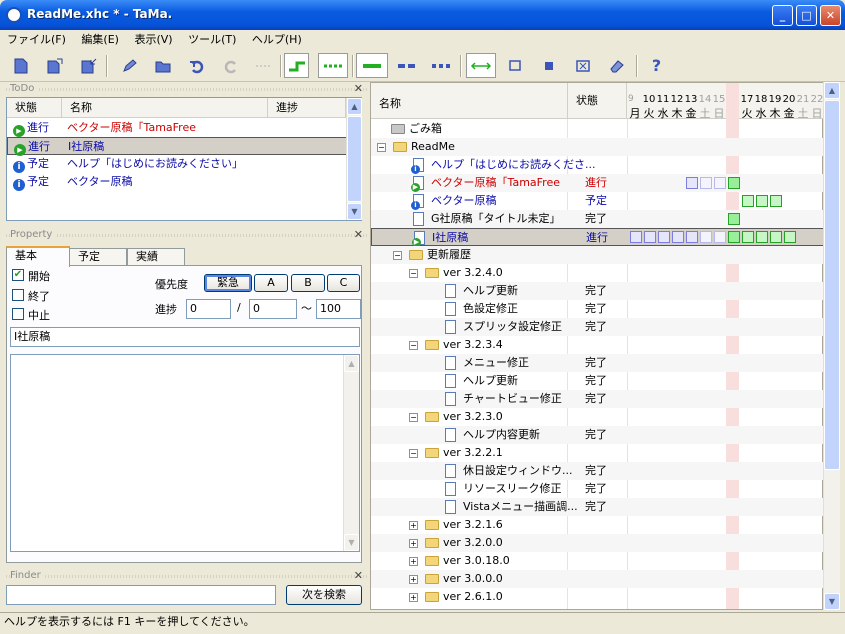 The width and height of the screenshot is (845, 634). Describe the element at coordinates (162, 65) in the screenshot. I see `folder-icon` at that location.